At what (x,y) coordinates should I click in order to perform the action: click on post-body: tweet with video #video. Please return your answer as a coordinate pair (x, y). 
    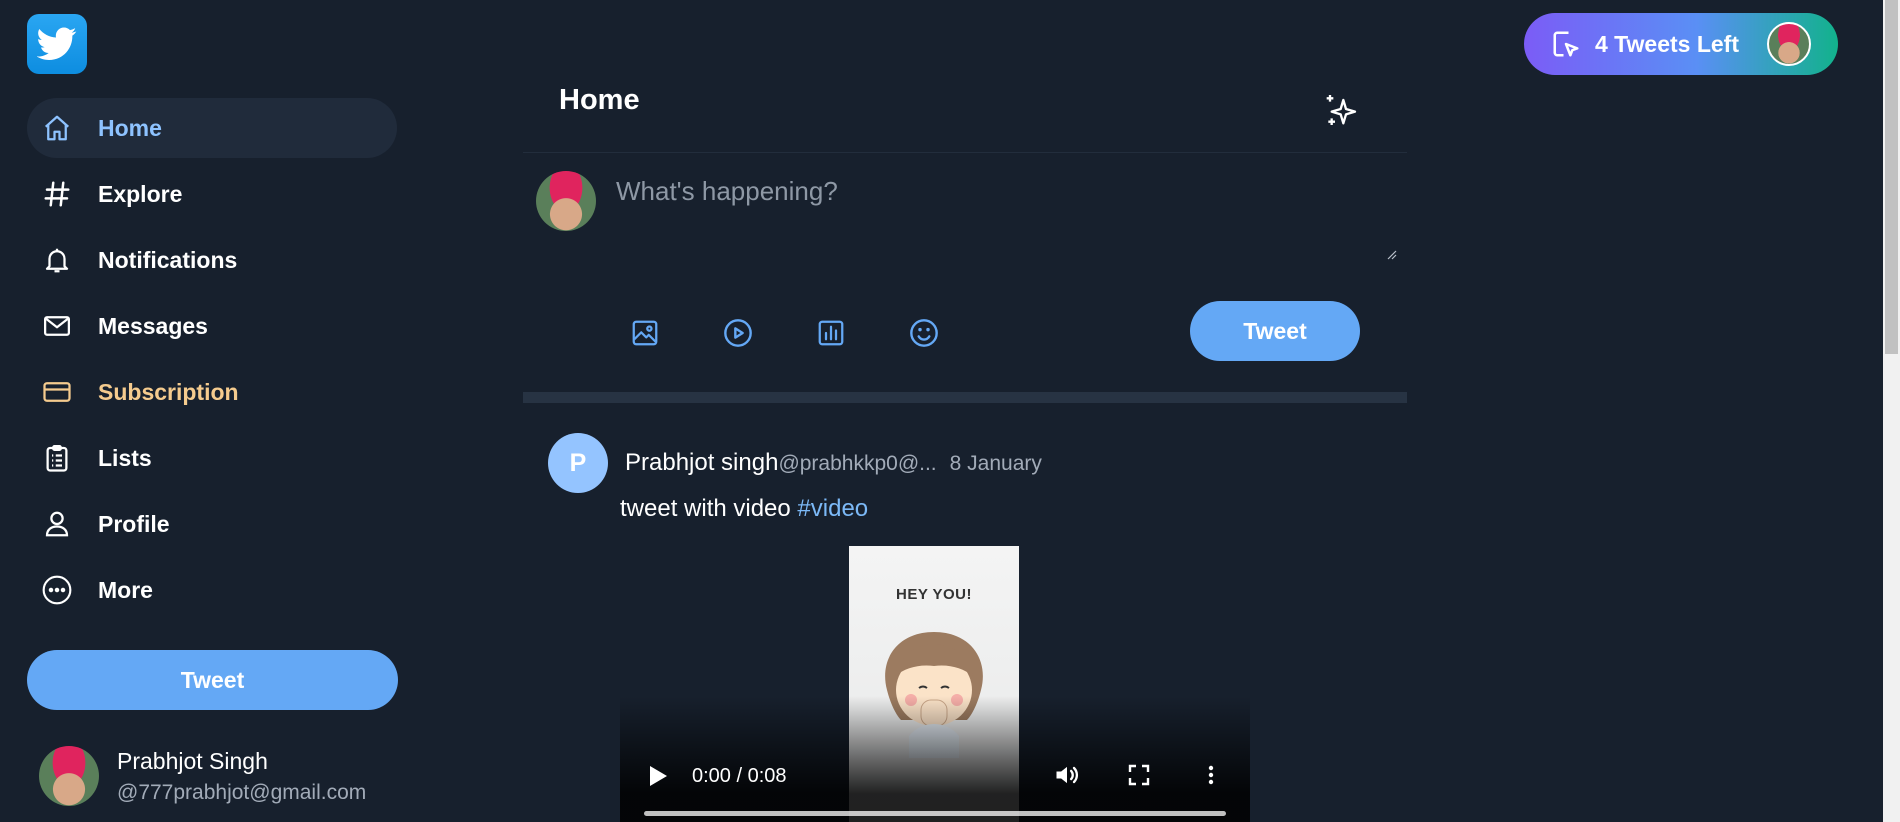
    Looking at the image, I should click on (744, 509).